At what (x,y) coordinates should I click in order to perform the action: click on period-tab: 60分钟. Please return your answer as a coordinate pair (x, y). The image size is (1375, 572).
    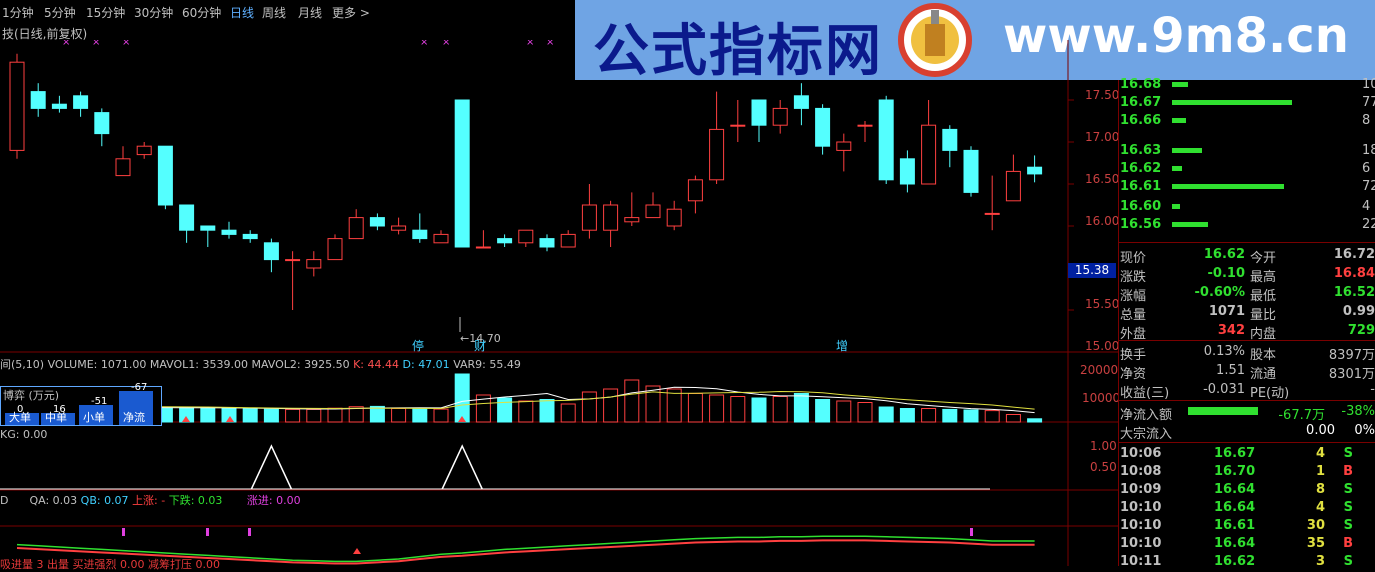
    Looking at the image, I should click on (201, 12).